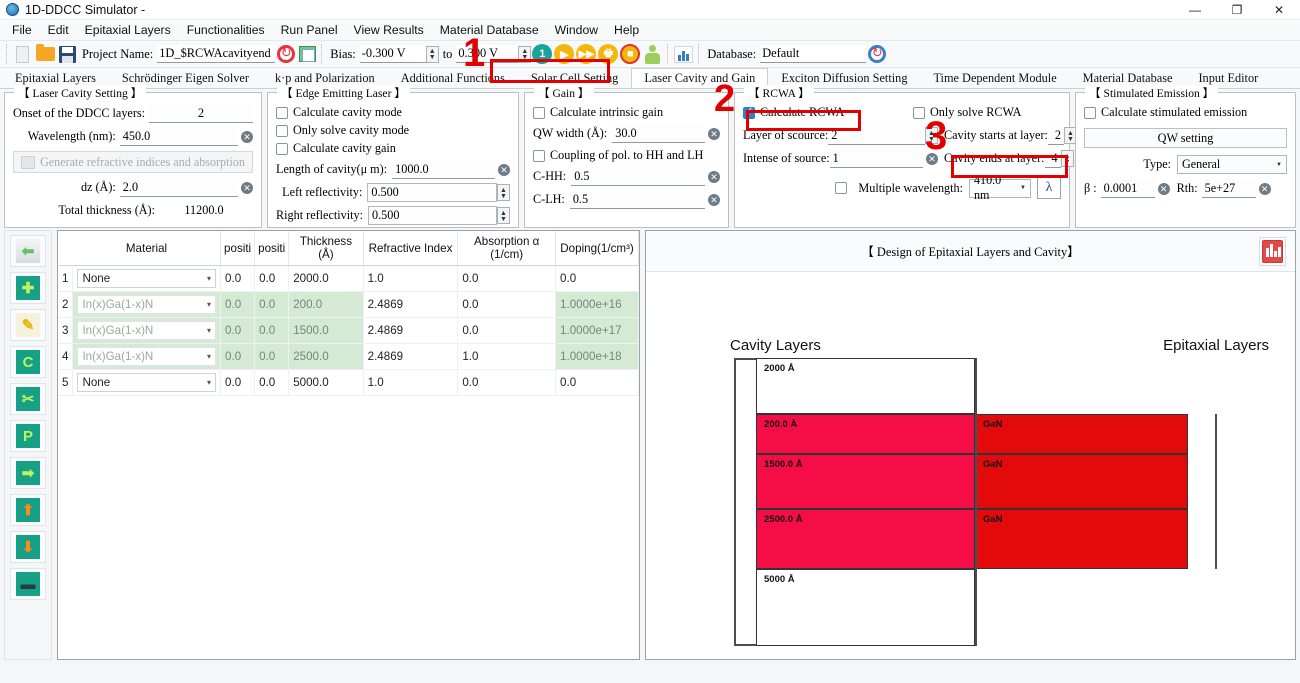 This screenshot has width=1300, height=683. What do you see at coordinates (1090, 112) in the screenshot?
I see `calculate-stimulated-emission-checkbox` at bounding box center [1090, 112].